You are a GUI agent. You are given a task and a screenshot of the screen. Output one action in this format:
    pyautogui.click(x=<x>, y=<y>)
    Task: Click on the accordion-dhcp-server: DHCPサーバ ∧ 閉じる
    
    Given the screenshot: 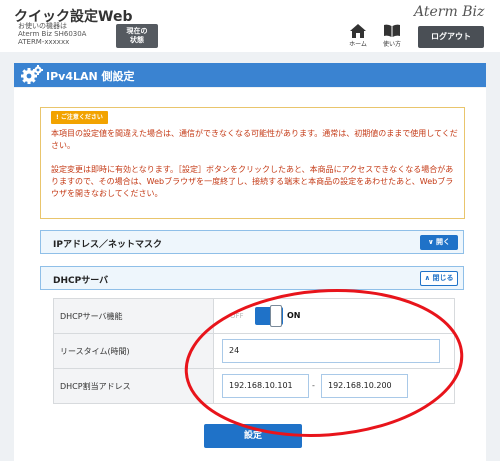 What is the action you would take?
    pyautogui.click(x=252, y=278)
    